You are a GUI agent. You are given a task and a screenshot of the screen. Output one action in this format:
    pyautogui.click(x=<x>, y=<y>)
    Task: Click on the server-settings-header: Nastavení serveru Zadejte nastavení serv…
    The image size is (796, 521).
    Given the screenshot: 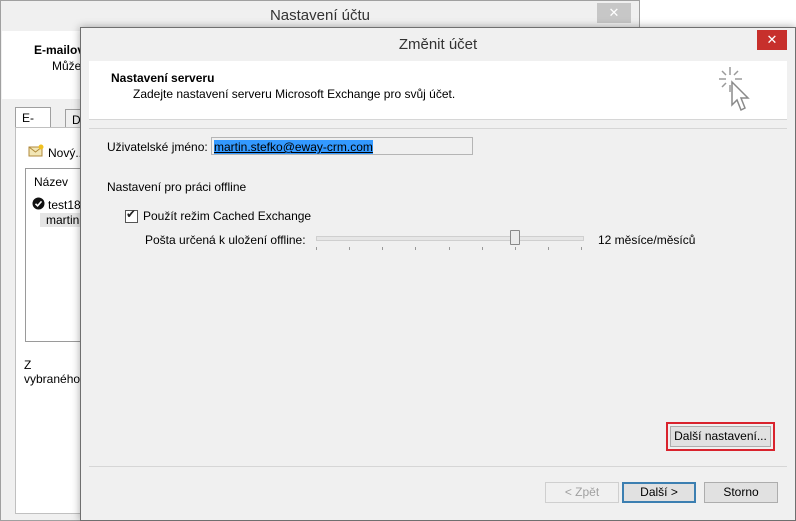 What is the action you would take?
    pyautogui.click(x=438, y=90)
    